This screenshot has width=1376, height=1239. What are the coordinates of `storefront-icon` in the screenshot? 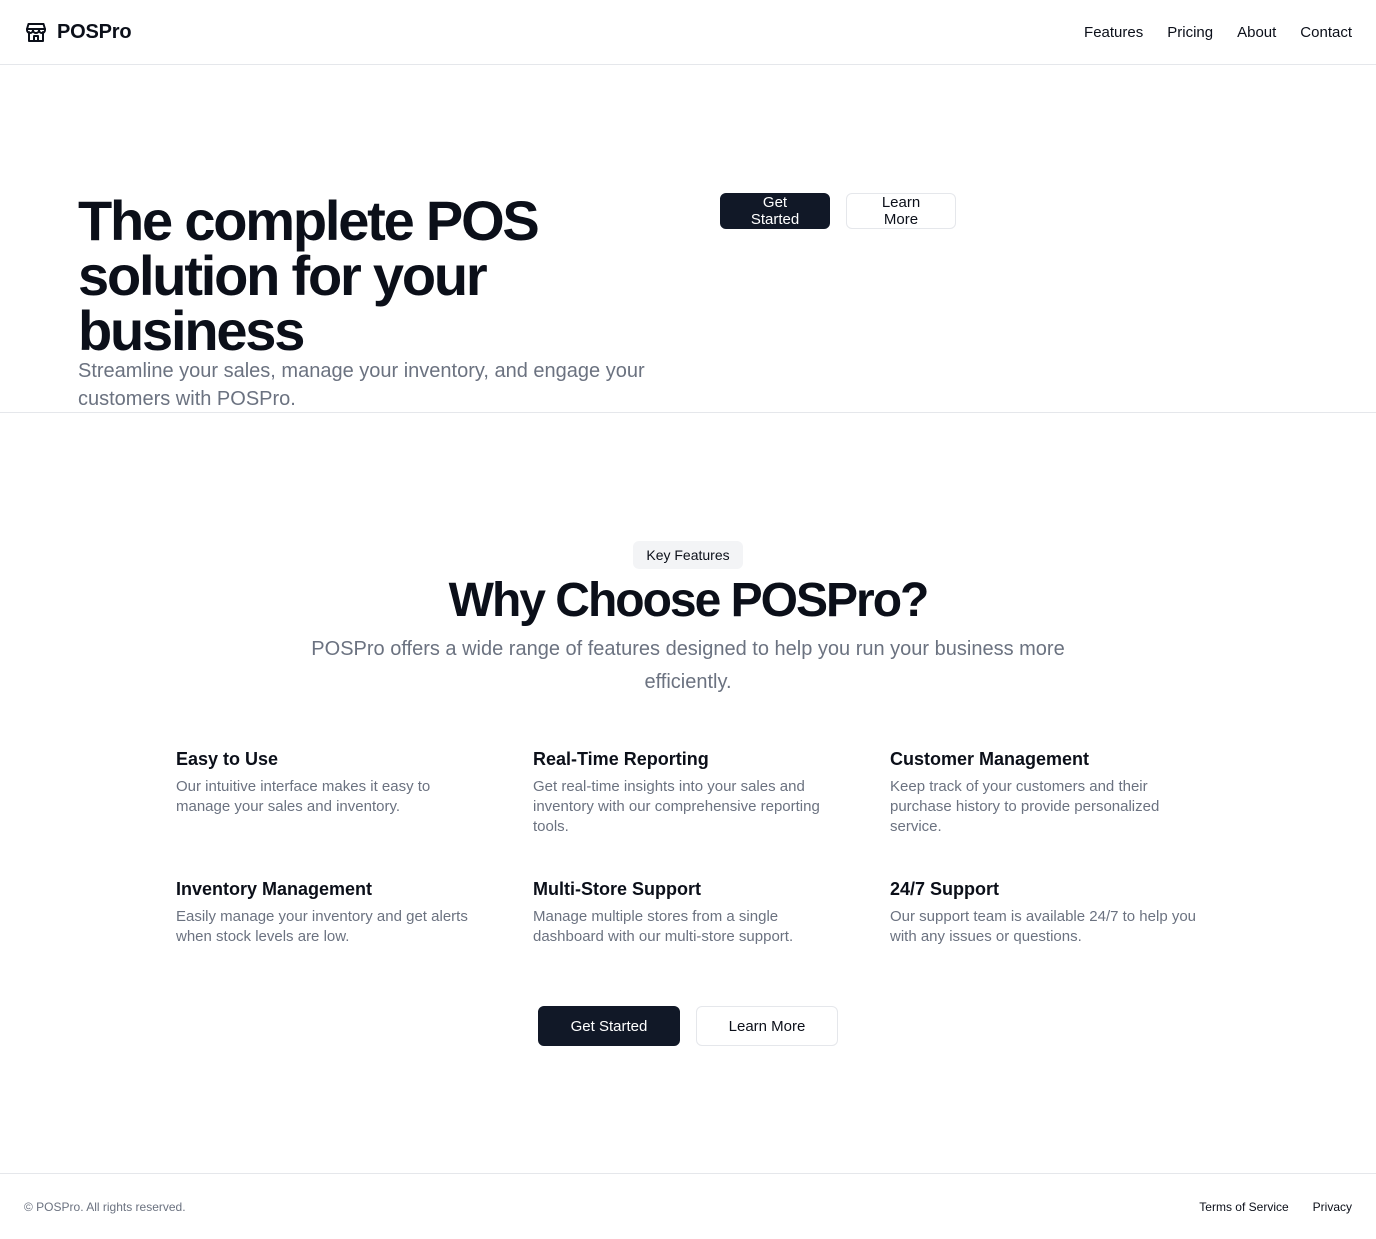 It's located at (36, 32).